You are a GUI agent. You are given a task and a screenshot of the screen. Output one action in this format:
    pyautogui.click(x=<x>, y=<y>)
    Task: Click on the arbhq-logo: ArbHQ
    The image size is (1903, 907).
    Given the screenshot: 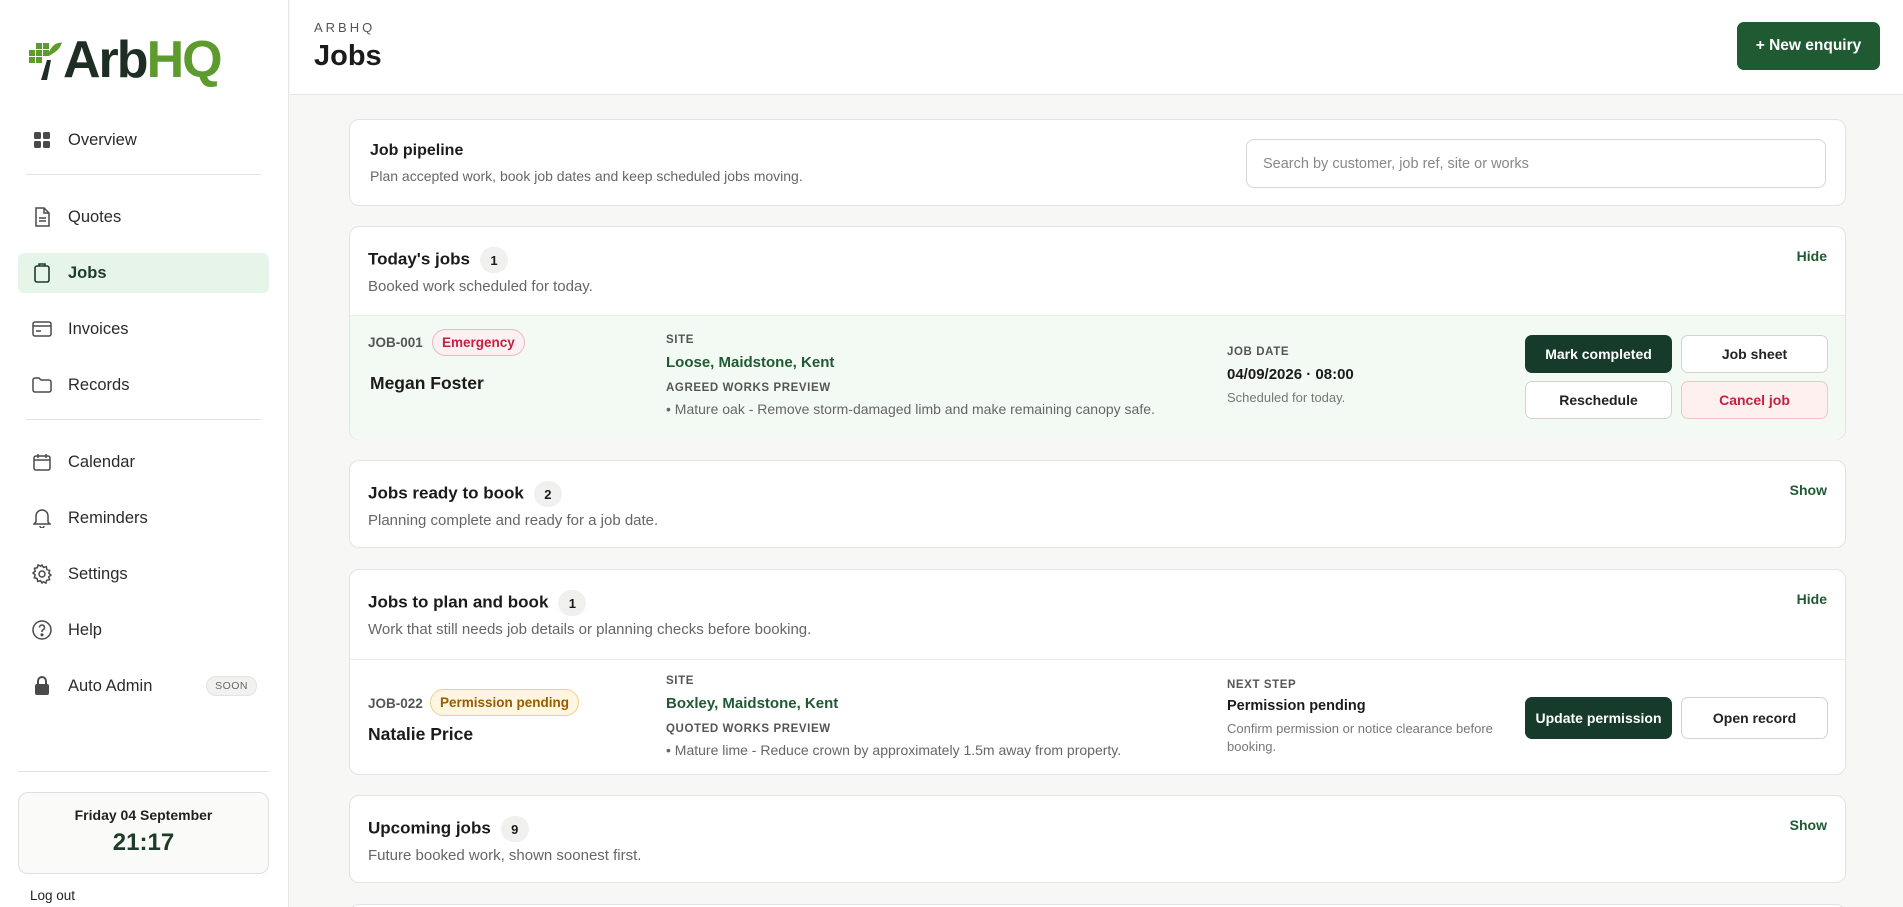 What is the action you would take?
    pyautogui.click(x=125, y=60)
    